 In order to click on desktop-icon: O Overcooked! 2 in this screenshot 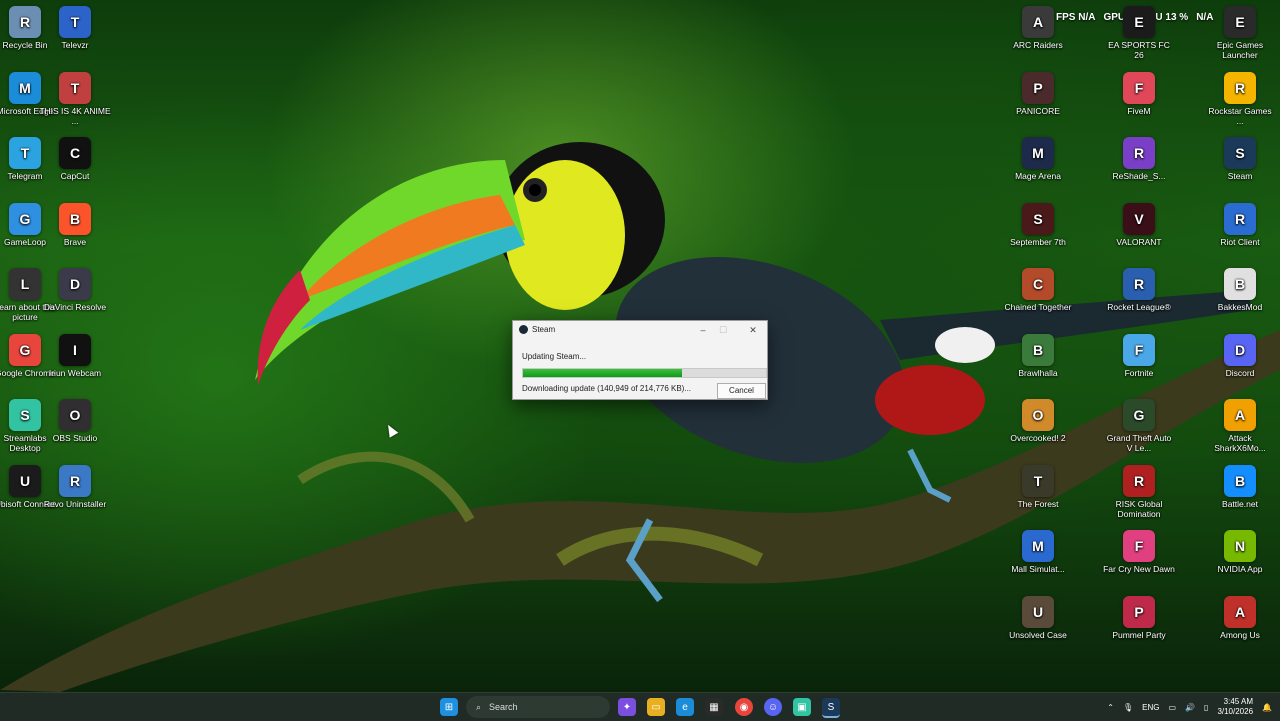, I will do `click(1038, 421)`.